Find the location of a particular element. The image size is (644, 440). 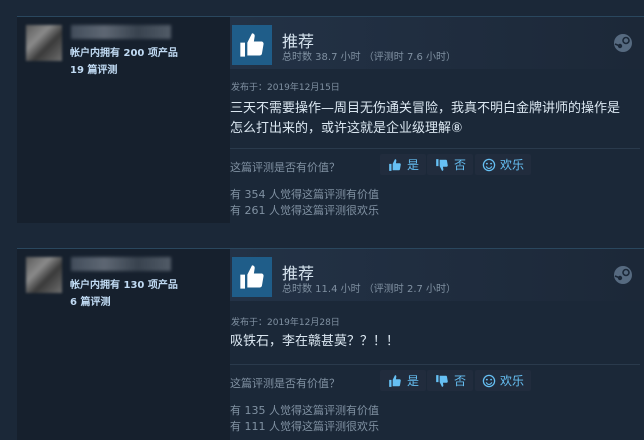

review-count: 19 篇评测 is located at coordinates (93, 68).